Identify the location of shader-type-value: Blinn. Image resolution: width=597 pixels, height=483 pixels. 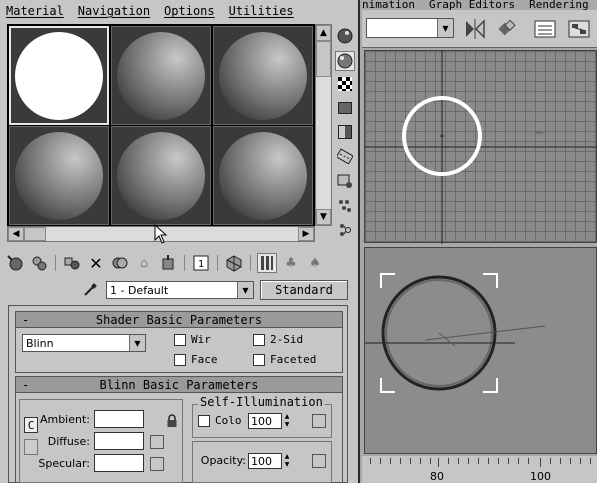
(40, 343).